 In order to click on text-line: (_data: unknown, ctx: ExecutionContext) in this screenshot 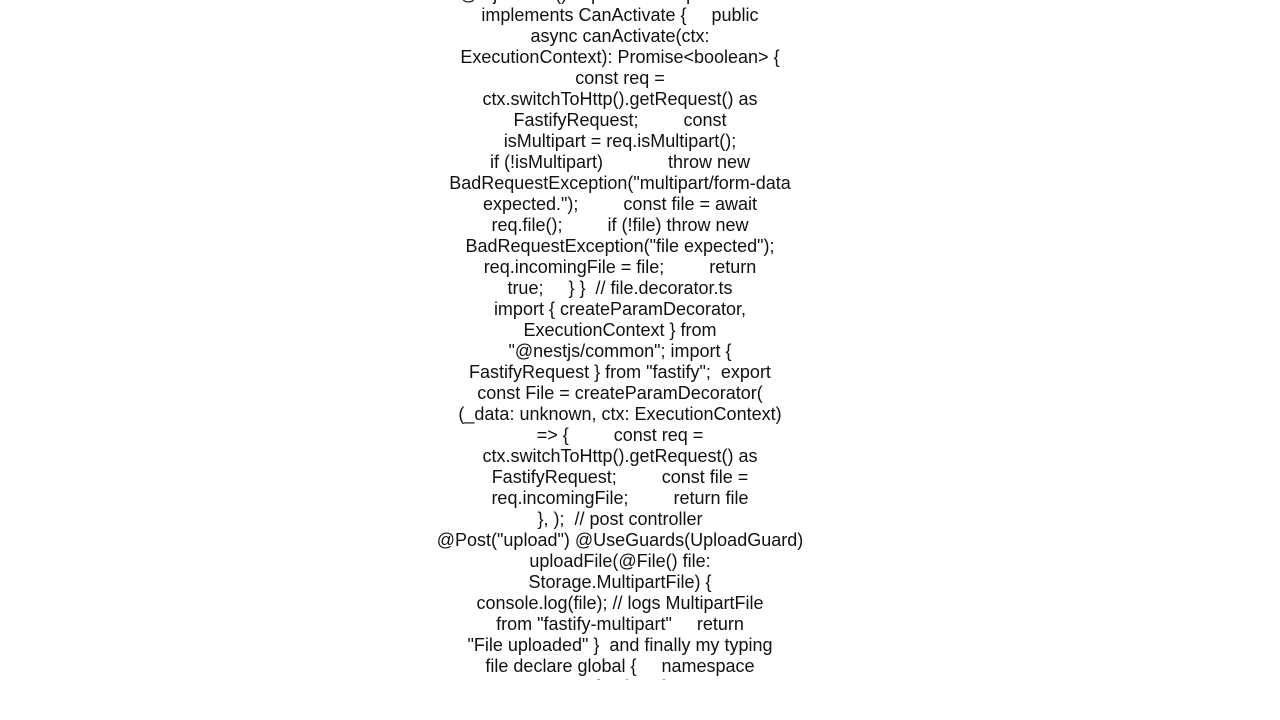, I will do `click(620, 414)`.